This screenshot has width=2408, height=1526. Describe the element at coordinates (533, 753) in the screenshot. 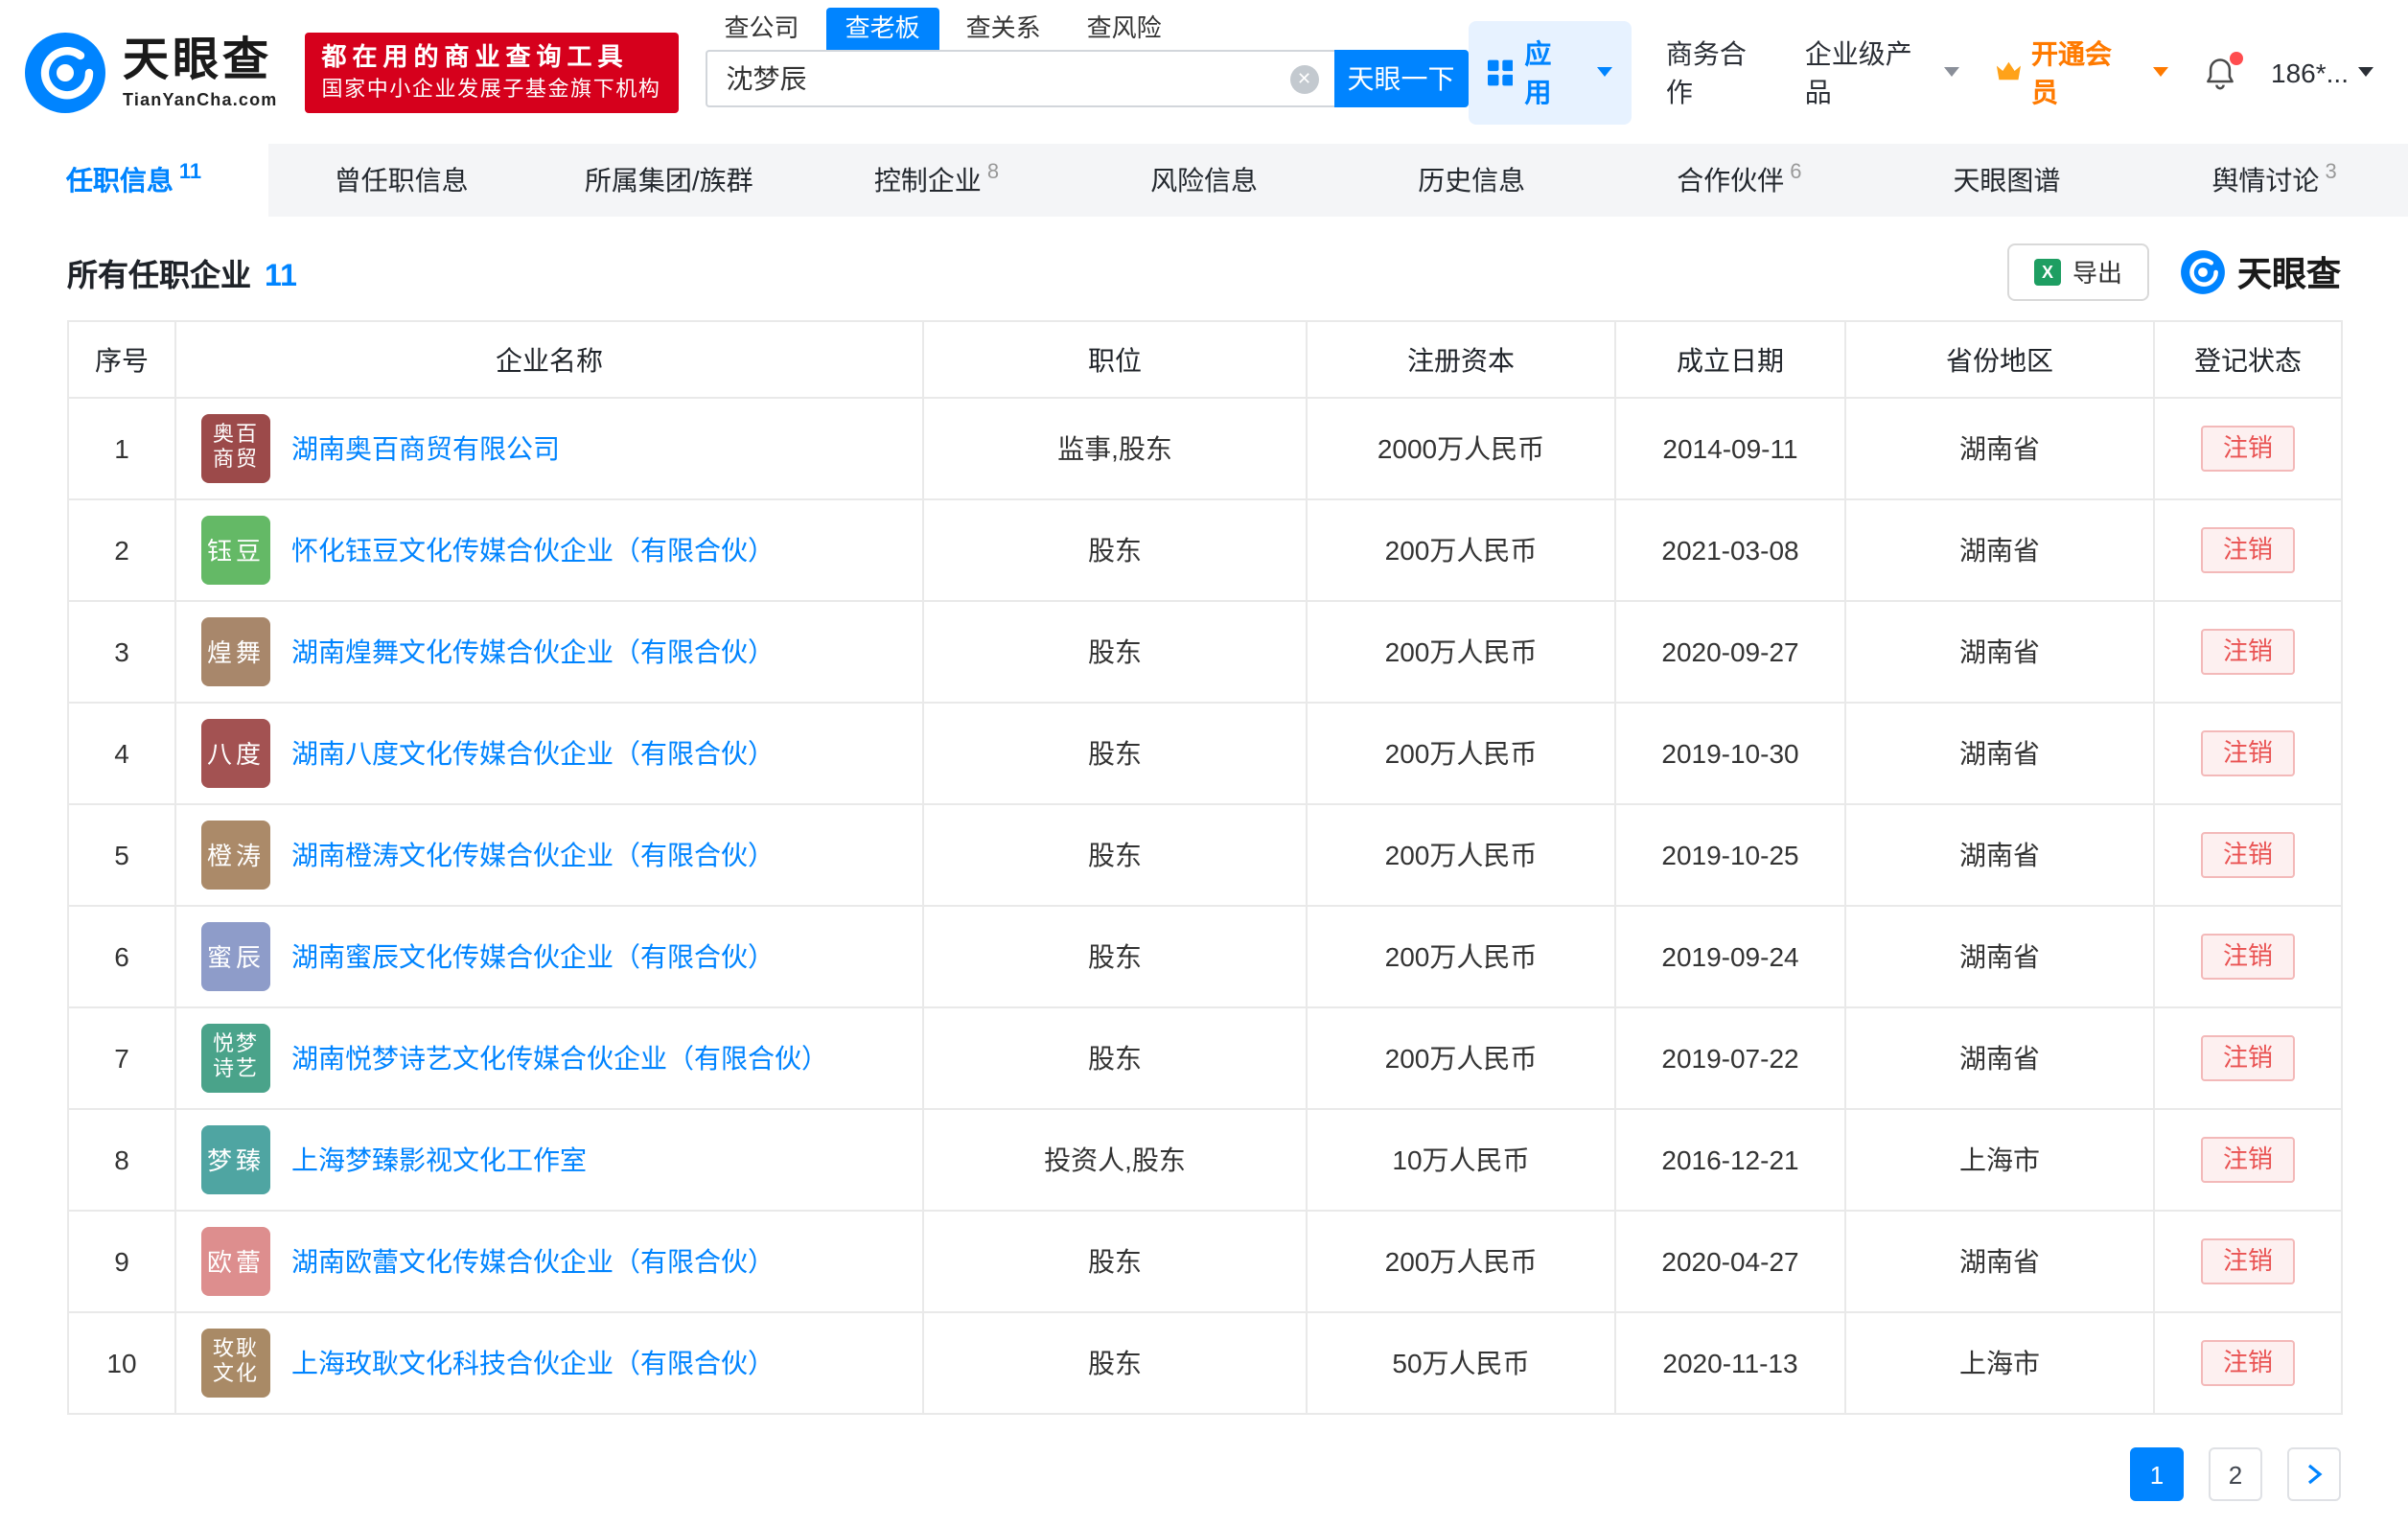

I see `company-link: 湖南八度文化传媒合伙企业（有限合伙）` at that location.